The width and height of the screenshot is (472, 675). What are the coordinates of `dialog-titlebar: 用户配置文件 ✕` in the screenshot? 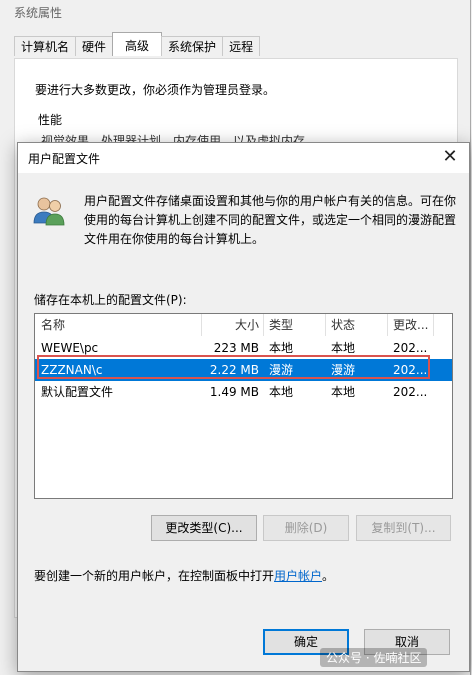 It's located at (243, 158).